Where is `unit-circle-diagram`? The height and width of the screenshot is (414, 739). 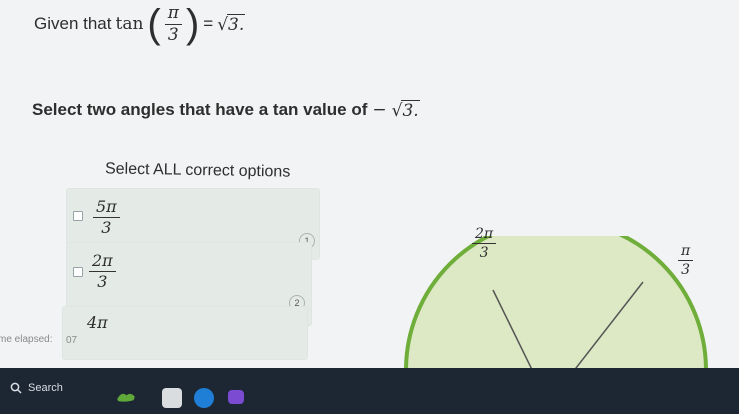 unit-circle-diagram is located at coordinates (556, 302).